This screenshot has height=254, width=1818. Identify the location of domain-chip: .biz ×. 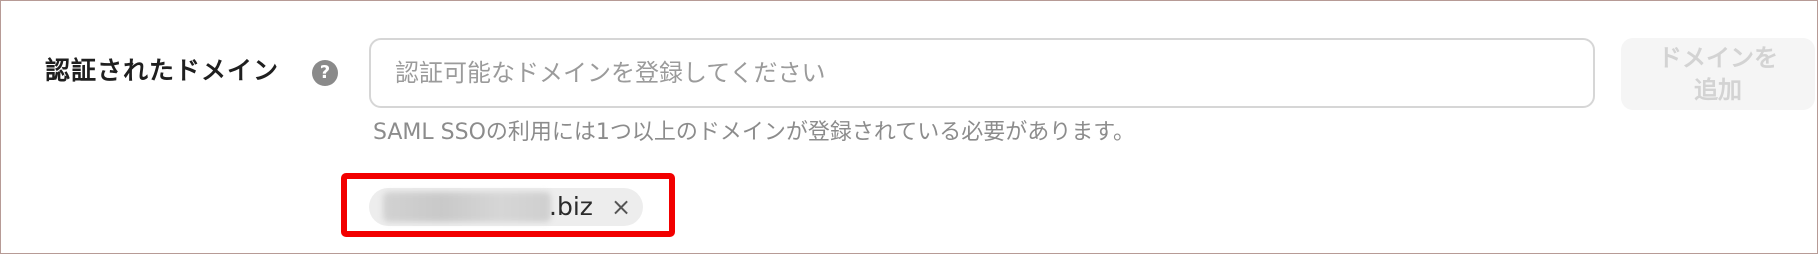
(506, 207).